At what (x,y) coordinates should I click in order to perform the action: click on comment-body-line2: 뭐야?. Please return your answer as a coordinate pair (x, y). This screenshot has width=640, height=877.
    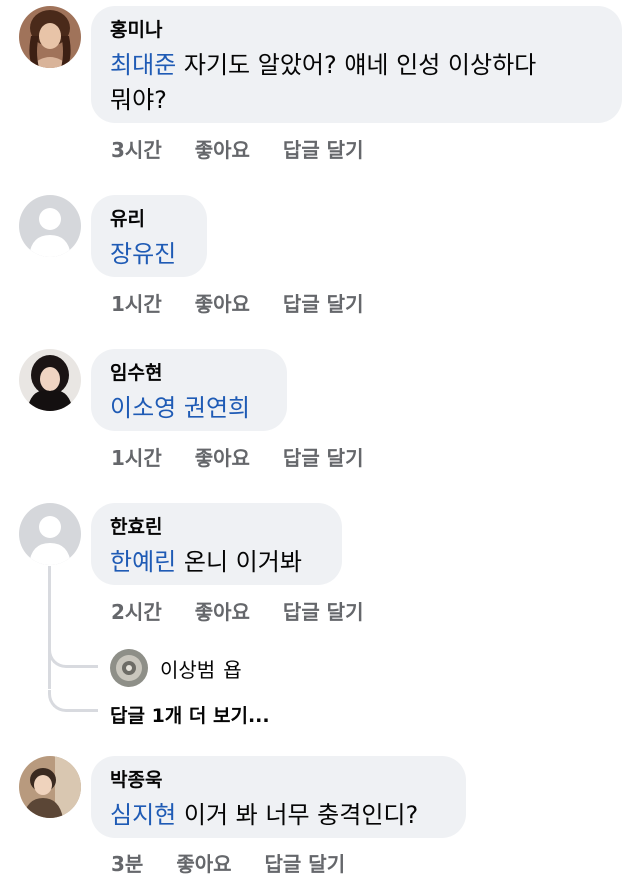
    Looking at the image, I should click on (138, 100).